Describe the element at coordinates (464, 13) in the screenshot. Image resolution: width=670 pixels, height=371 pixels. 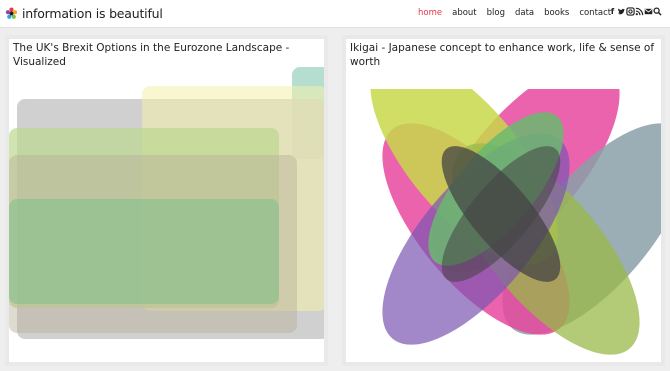
I see `nav-link-about: about` at that location.